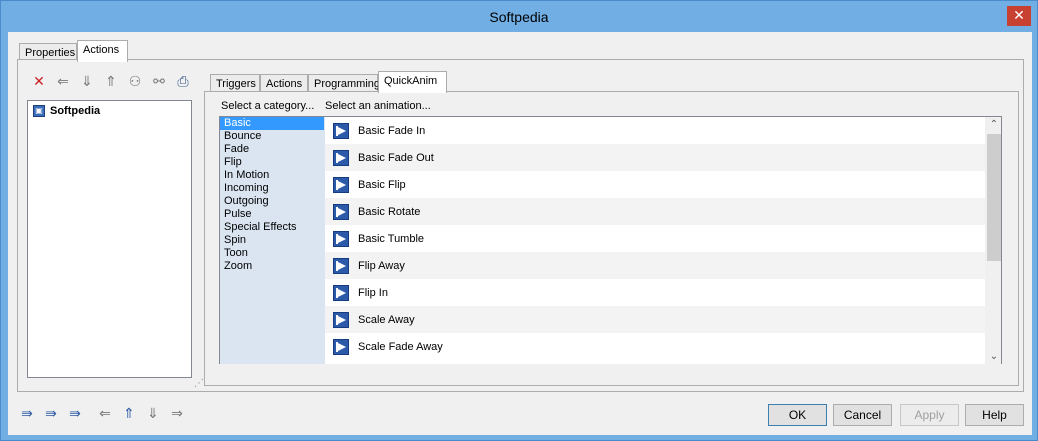  I want to click on tab-actions: Actions, so click(102, 51).